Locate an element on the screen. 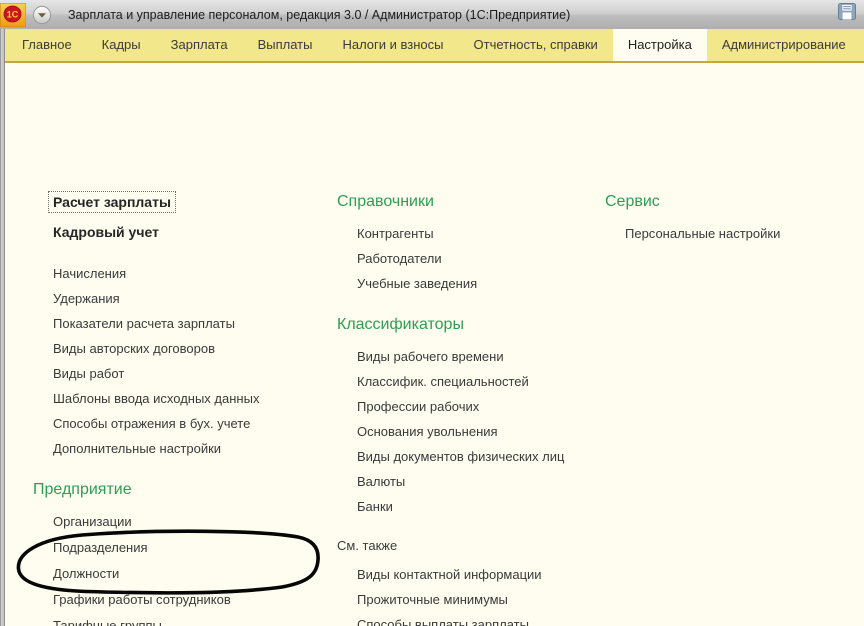 The image size is (864, 626). group-header: Сервис is located at coordinates (632, 201).